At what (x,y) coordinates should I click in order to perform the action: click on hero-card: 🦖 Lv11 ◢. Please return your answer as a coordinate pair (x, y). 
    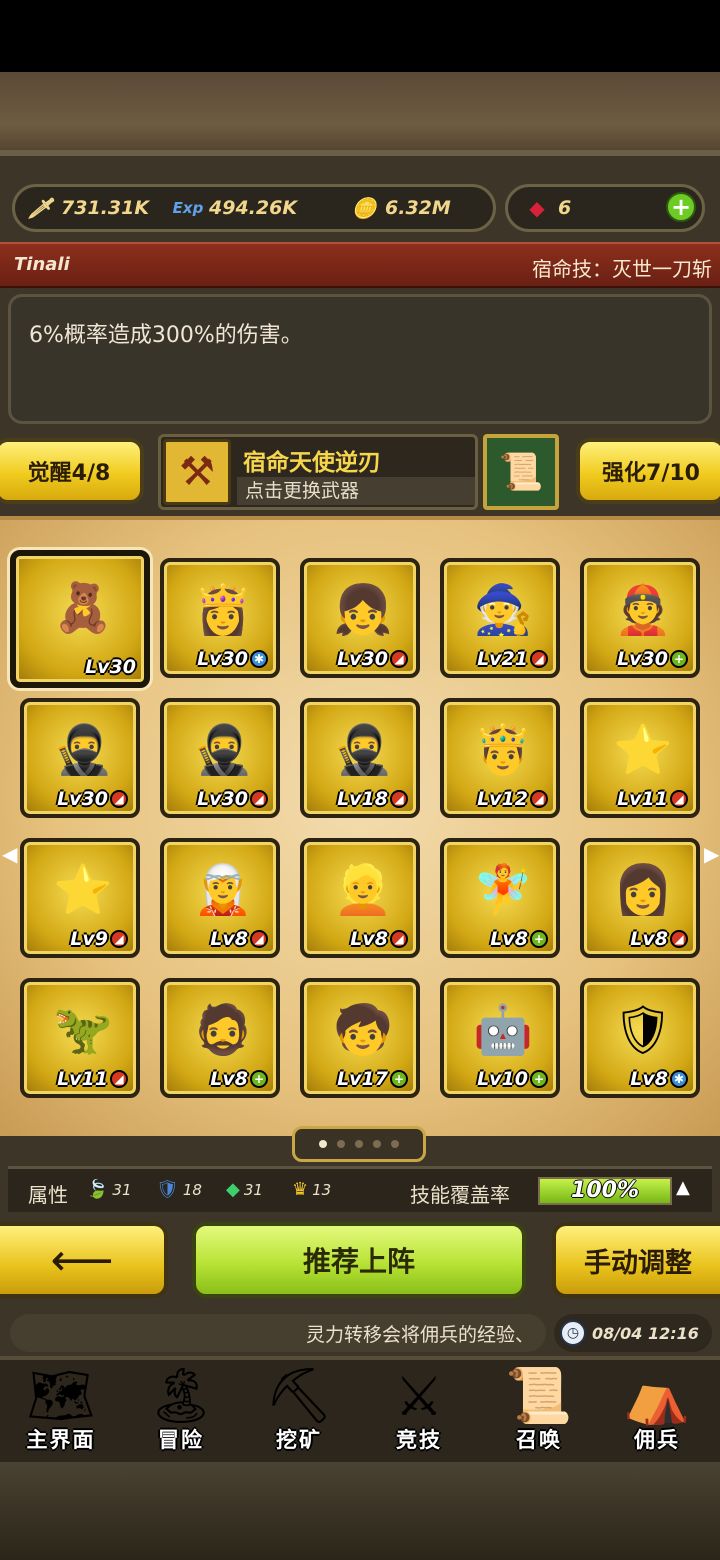
    Looking at the image, I should click on (80, 1038).